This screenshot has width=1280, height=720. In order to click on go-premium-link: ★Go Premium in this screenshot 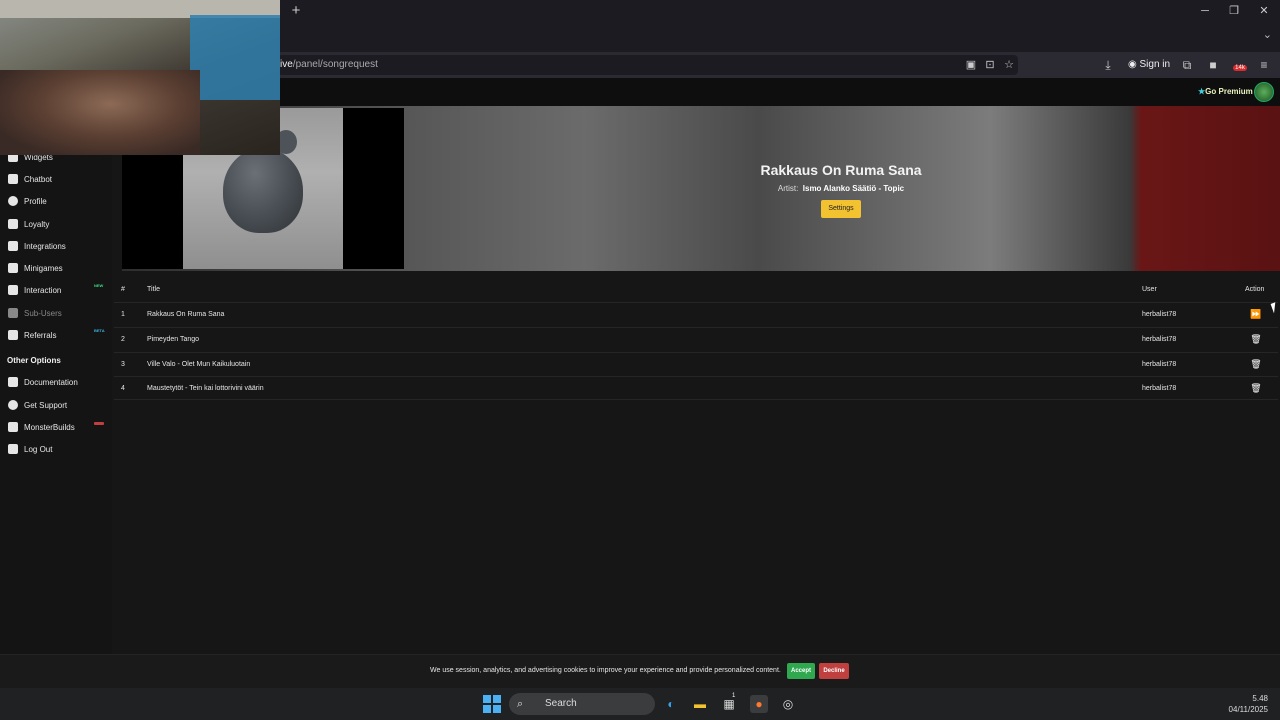, I will do `click(1225, 92)`.